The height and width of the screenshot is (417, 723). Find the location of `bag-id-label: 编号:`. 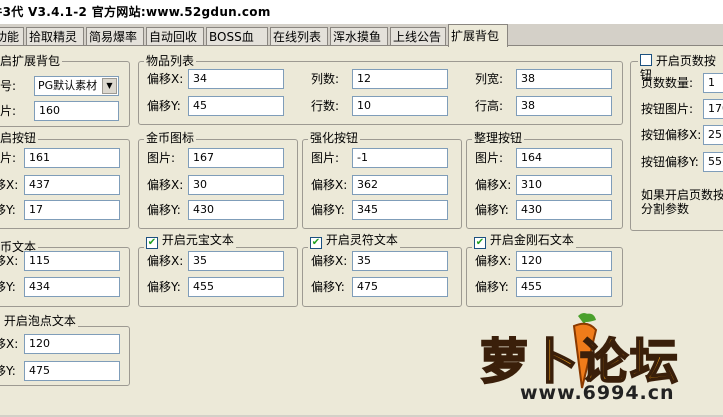

bag-id-label: 编号: is located at coordinates (8, 86).